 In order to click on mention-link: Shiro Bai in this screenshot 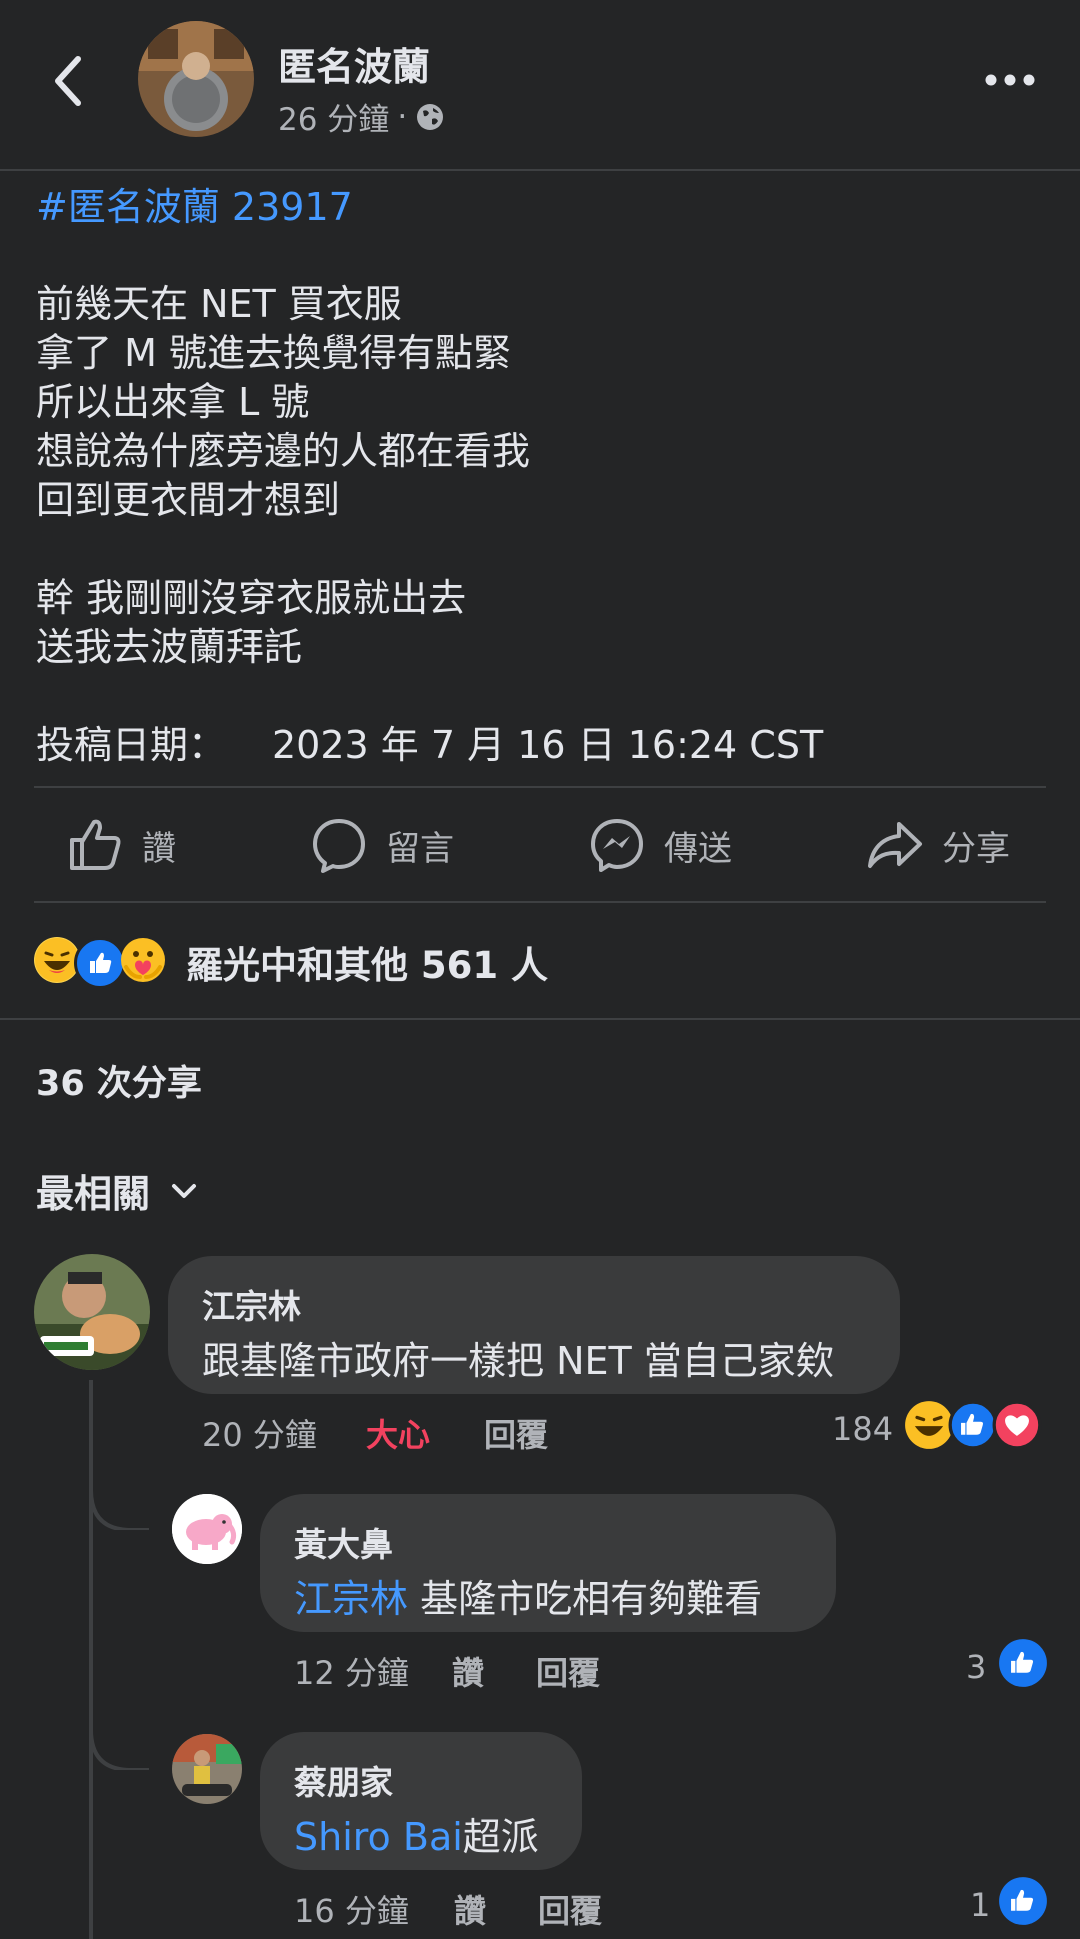, I will do `click(378, 1837)`.